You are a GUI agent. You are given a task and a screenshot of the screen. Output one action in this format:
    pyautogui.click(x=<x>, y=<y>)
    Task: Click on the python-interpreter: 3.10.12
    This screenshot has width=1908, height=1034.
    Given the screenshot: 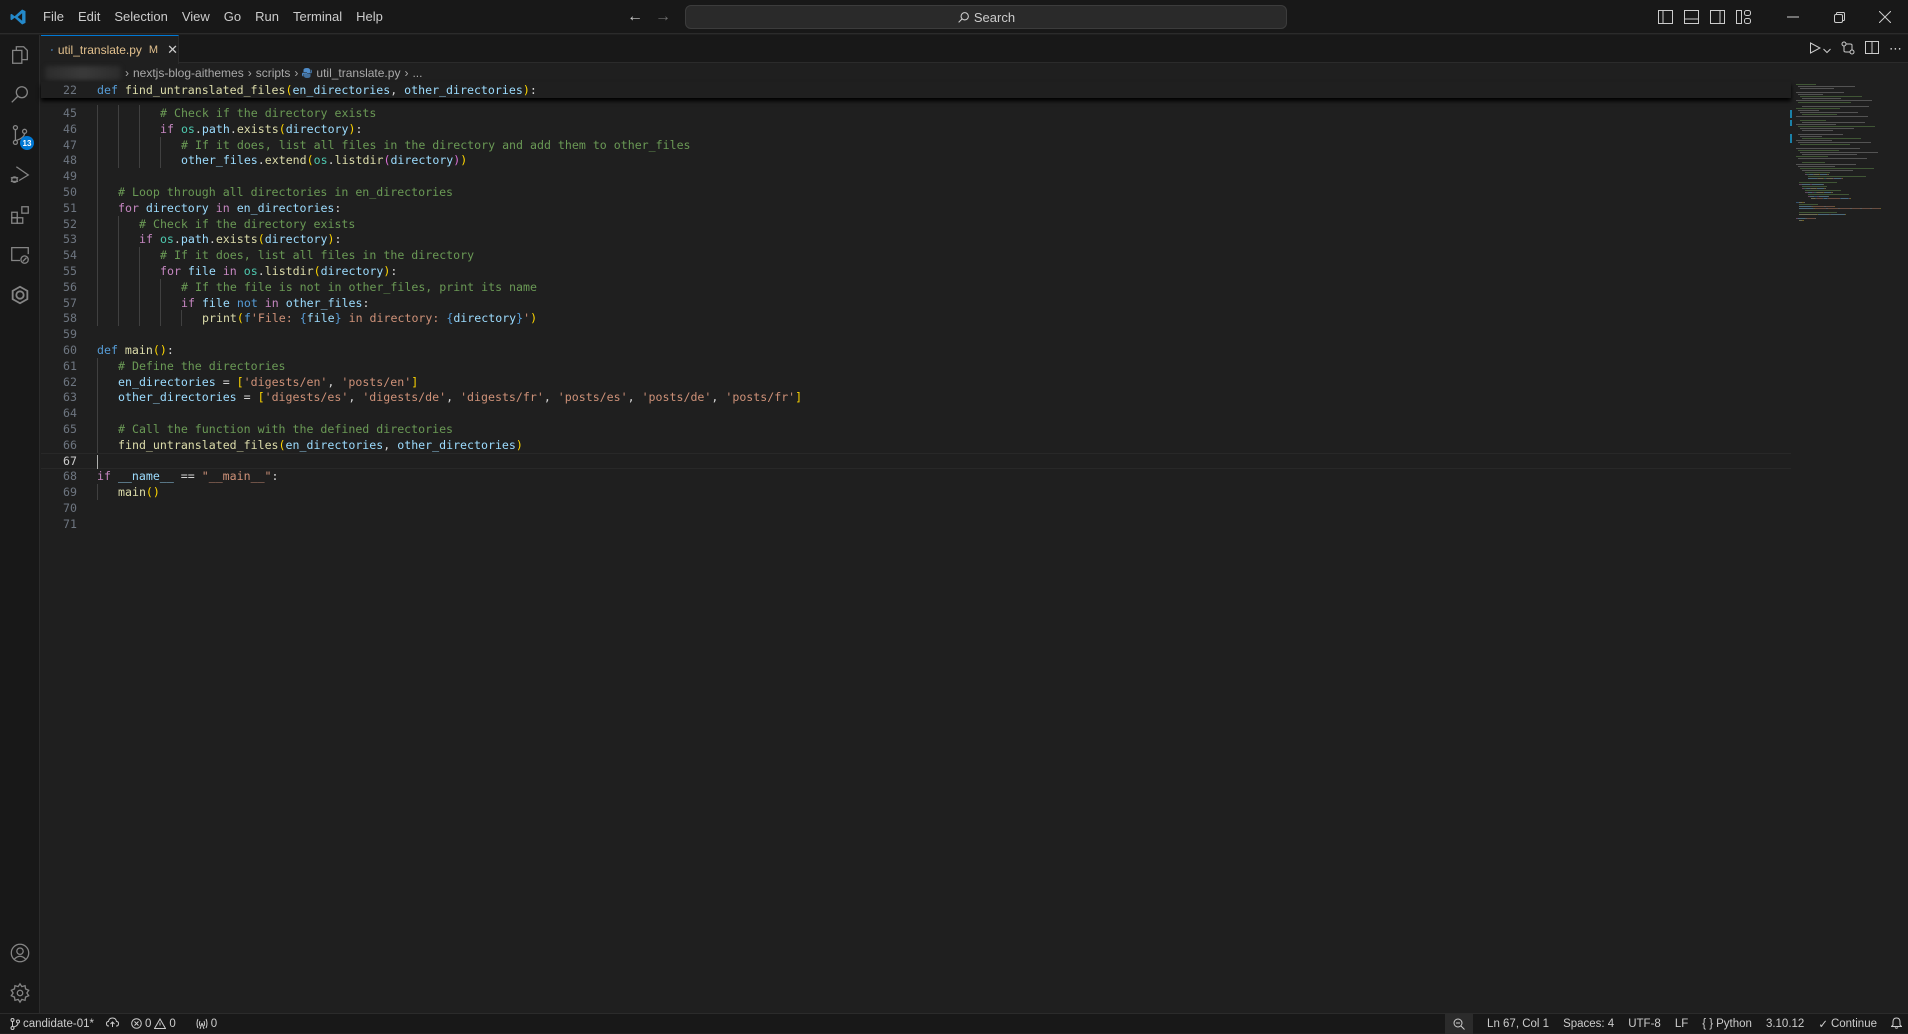 What is the action you would take?
    pyautogui.click(x=1785, y=1024)
    